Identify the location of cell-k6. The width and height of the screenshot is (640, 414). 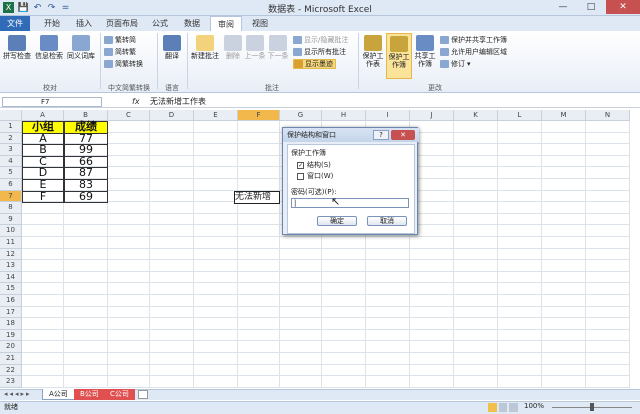
(476, 185).